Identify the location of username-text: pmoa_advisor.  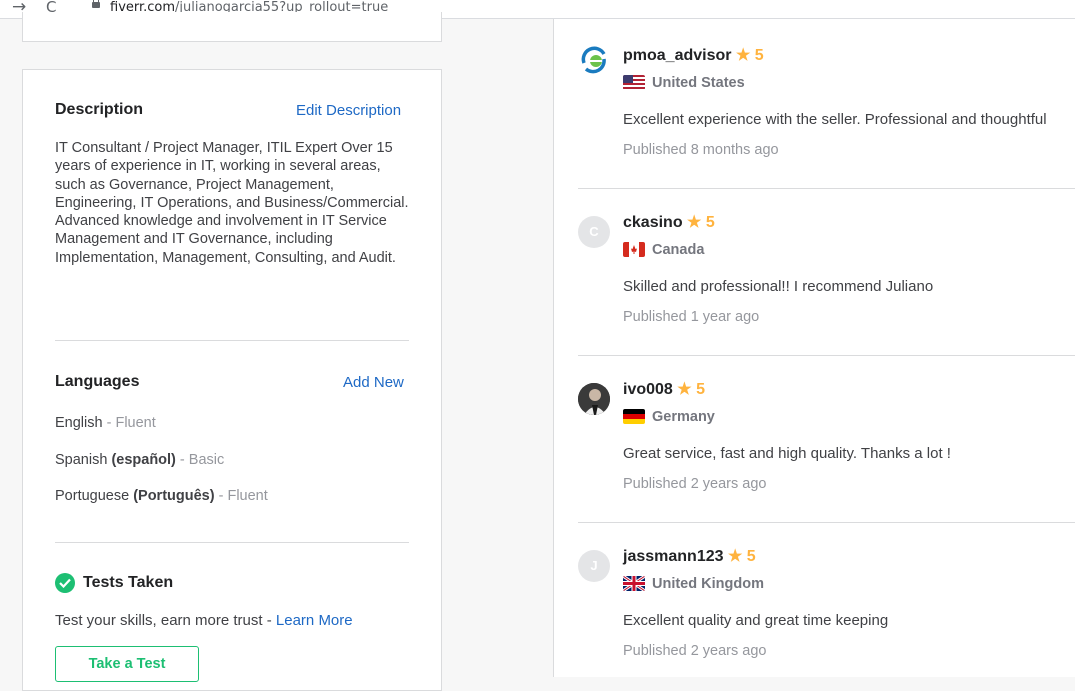
(677, 55).